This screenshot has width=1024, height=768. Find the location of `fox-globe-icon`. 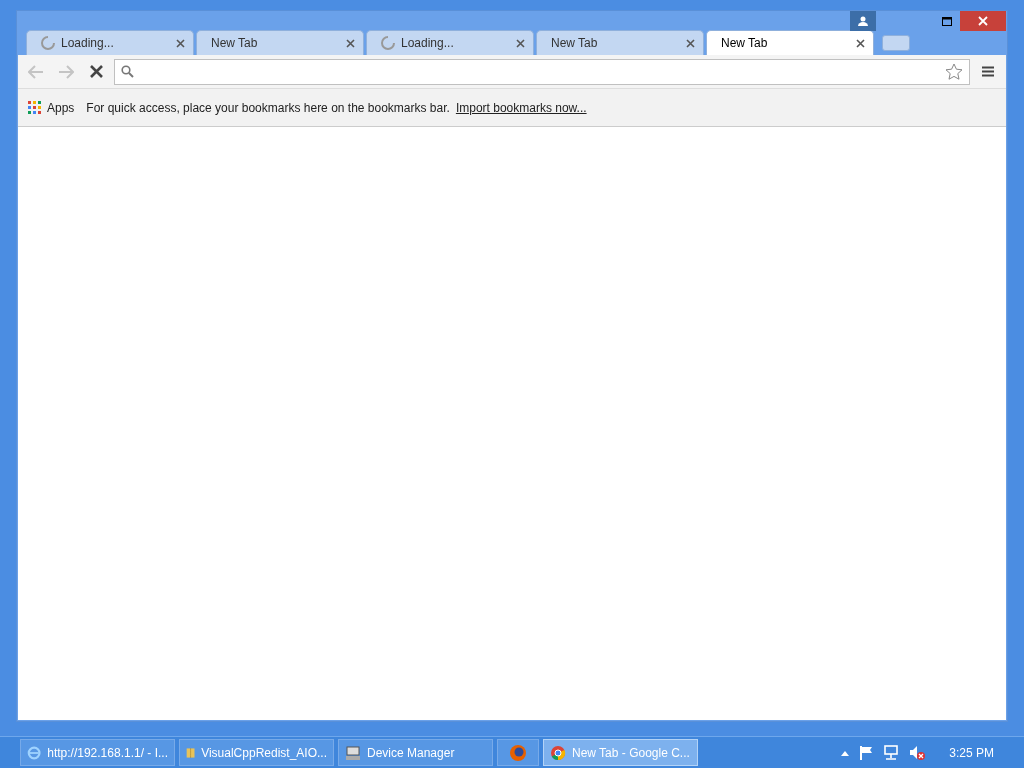

fox-globe-icon is located at coordinates (518, 752).